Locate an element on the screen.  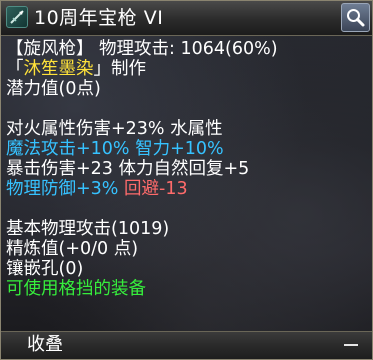
stat-text: 对火属性伤害+23% 水属性 is located at coordinates (114, 129).